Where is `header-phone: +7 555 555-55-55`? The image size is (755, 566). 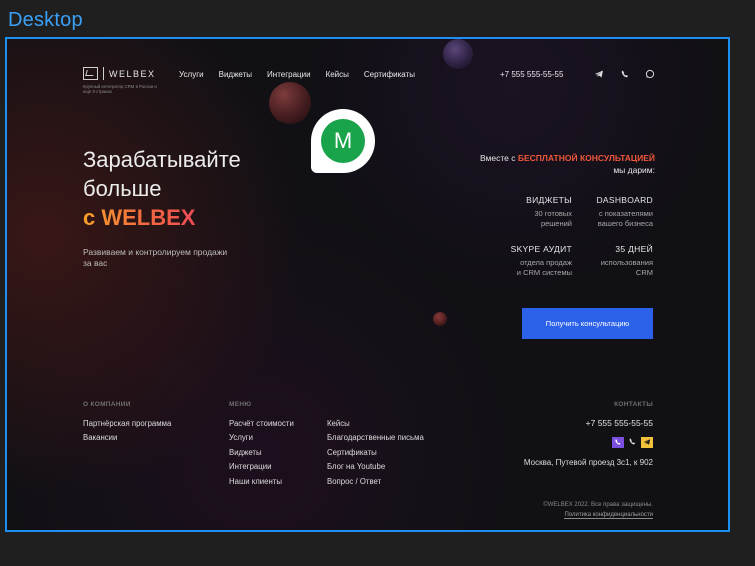 header-phone: +7 555 555-55-55 is located at coordinates (531, 74).